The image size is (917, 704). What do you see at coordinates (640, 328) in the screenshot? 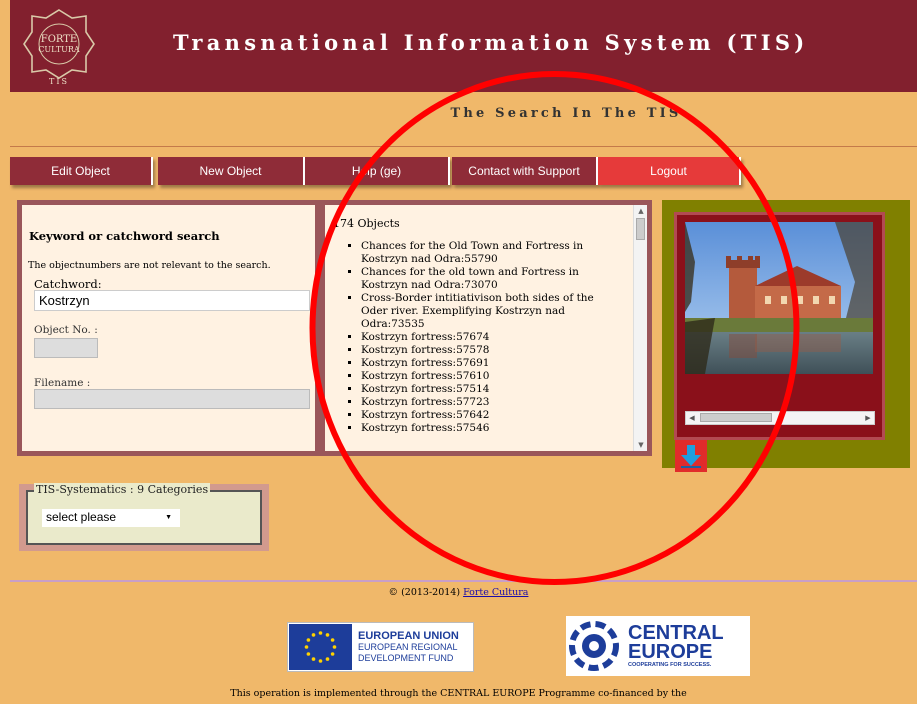
I see `results-scrollbar: ▲ ▼` at bounding box center [640, 328].